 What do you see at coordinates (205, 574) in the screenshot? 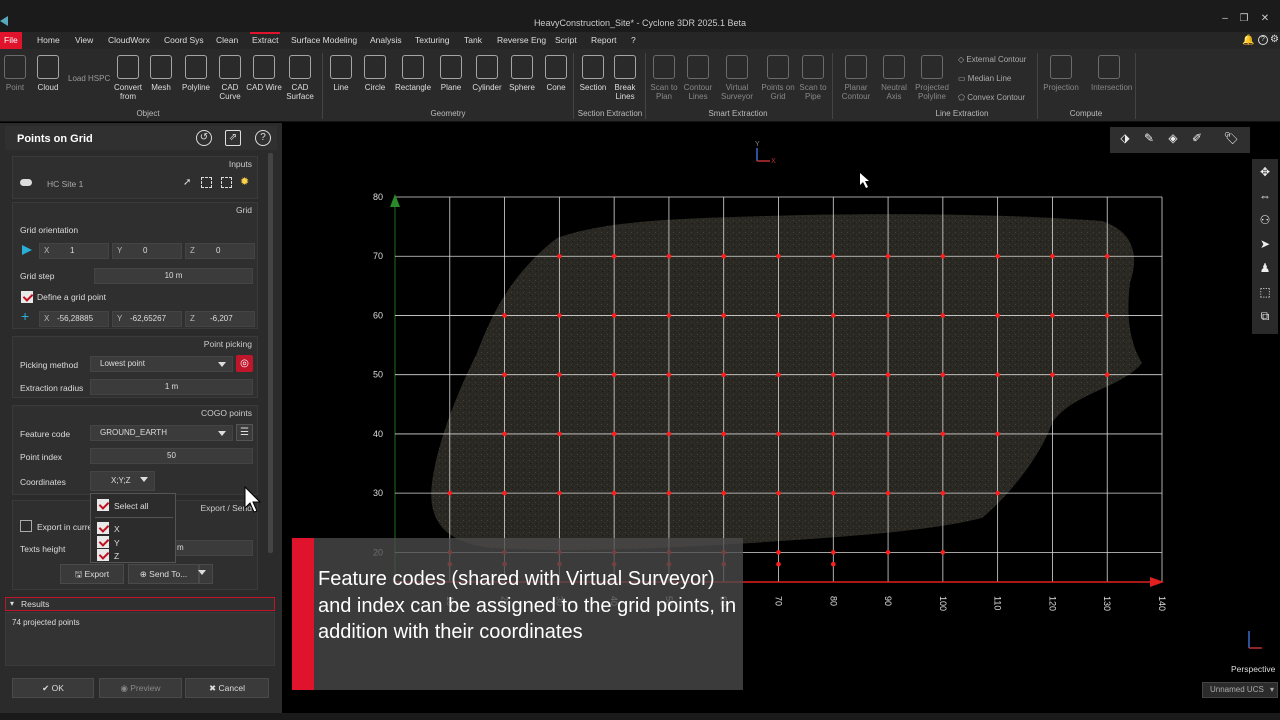
I see `send-to-dropdown-button` at bounding box center [205, 574].